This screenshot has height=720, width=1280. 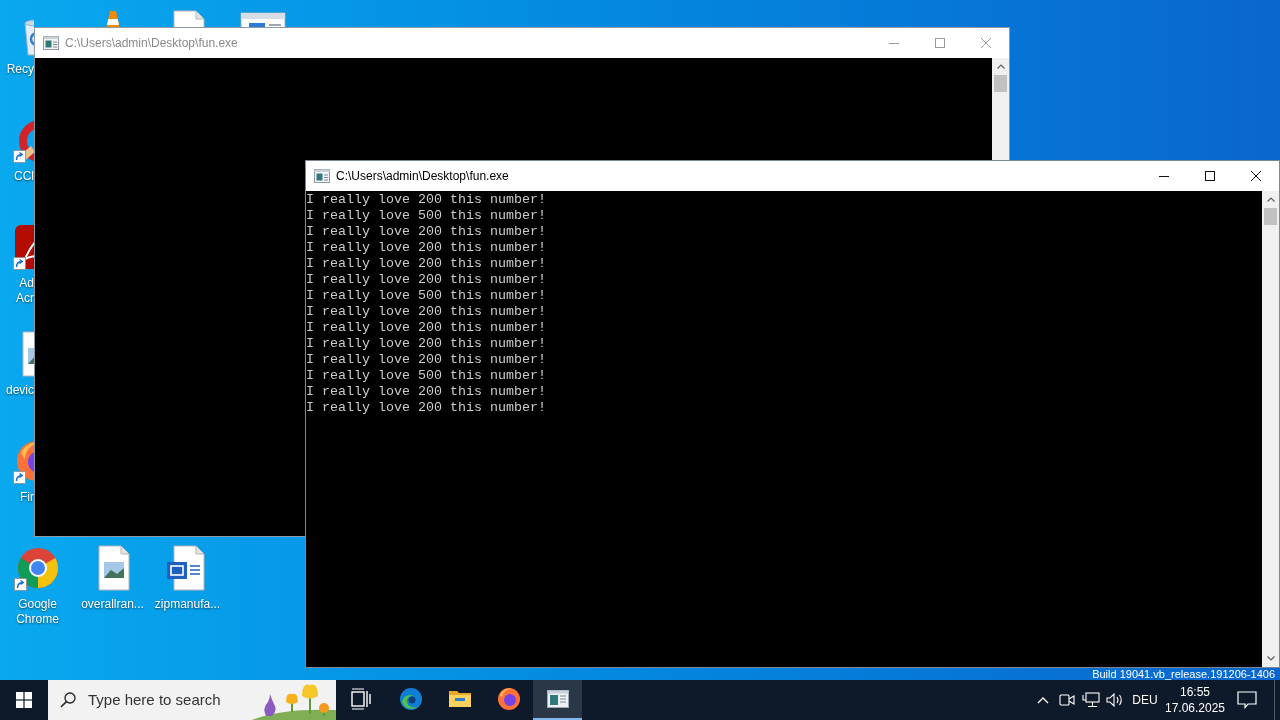 What do you see at coordinates (25, 291) in the screenshot?
I see `icon-label: Ad Acr` at bounding box center [25, 291].